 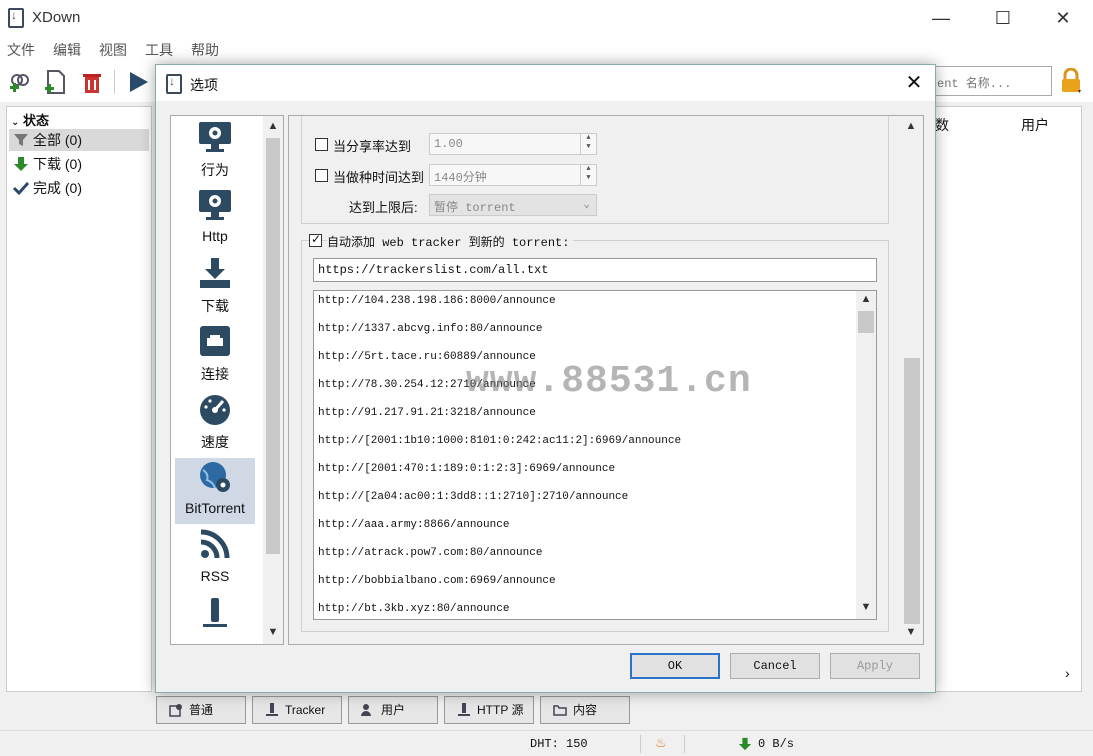 What do you see at coordinates (92, 82) in the screenshot?
I see `delete-icon` at bounding box center [92, 82].